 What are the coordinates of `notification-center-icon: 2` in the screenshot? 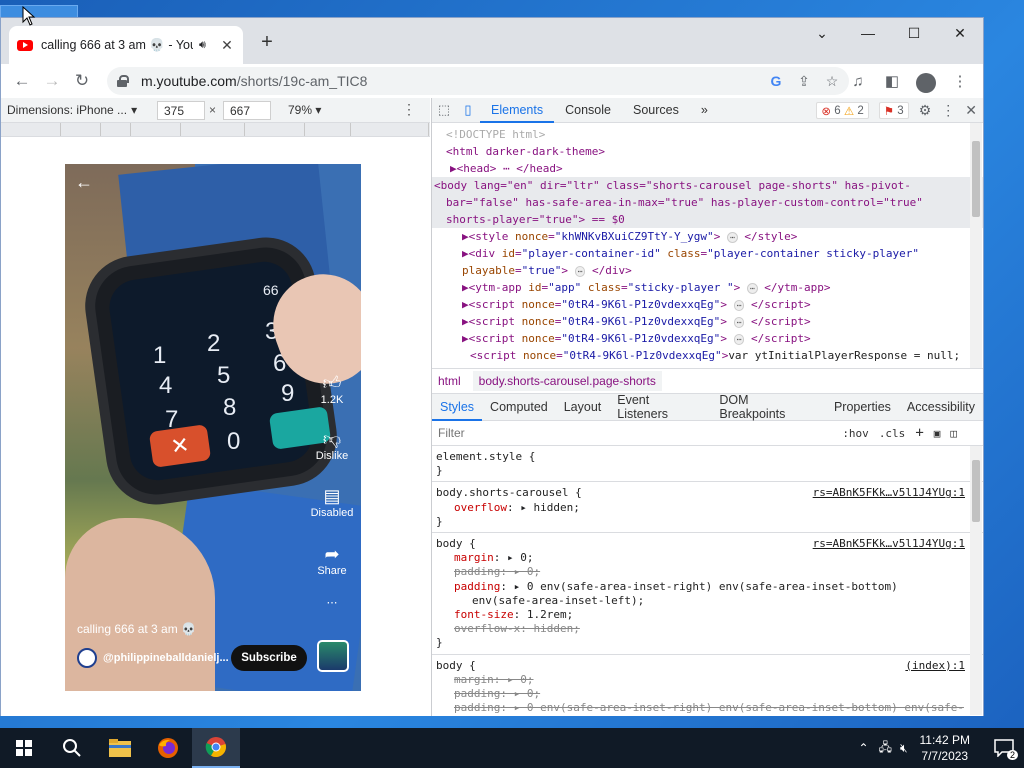 It's located at (1004, 748).